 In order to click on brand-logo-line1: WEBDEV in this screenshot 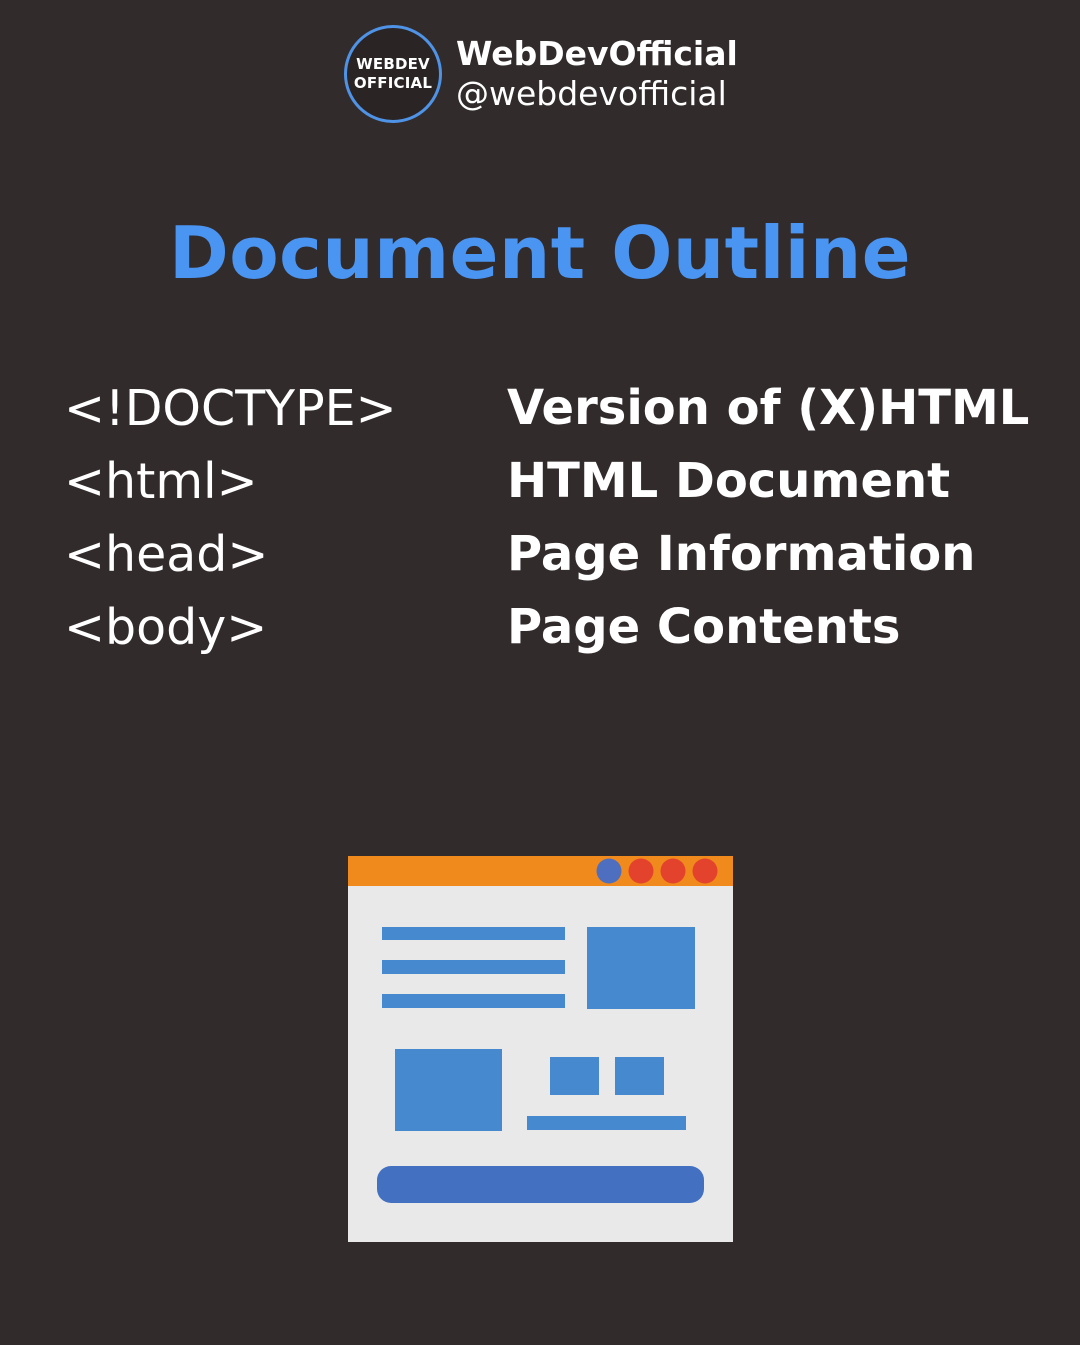, I will do `click(393, 64)`.